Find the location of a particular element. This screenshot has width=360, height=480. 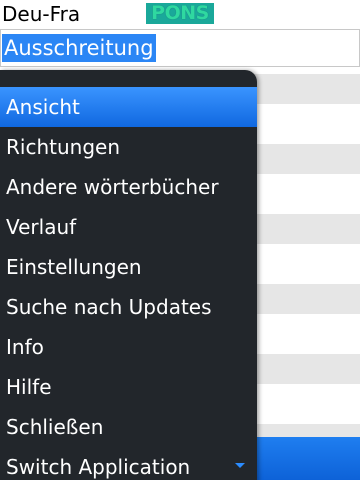

menu-item-label: Einstellungen is located at coordinates (74, 267).